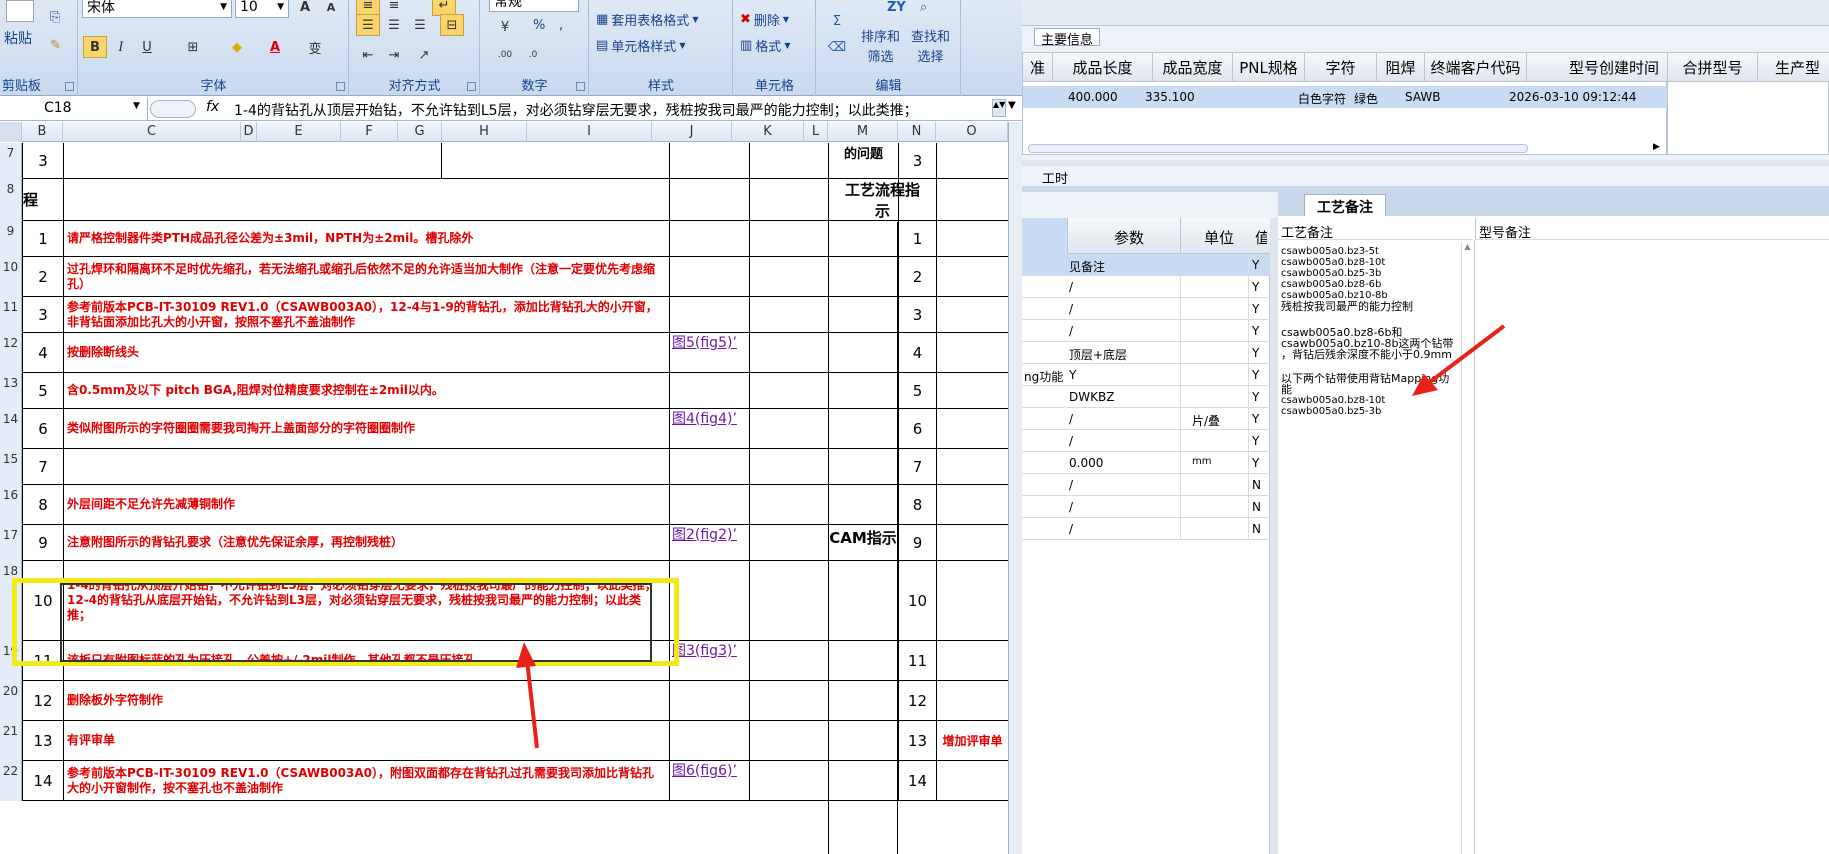 This screenshot has height=854, width=1829. What do you see at coordinates (1146, 265) in the screenshot?
I see `param-row: 见备注 Y` at bounding box center [1146, 265].